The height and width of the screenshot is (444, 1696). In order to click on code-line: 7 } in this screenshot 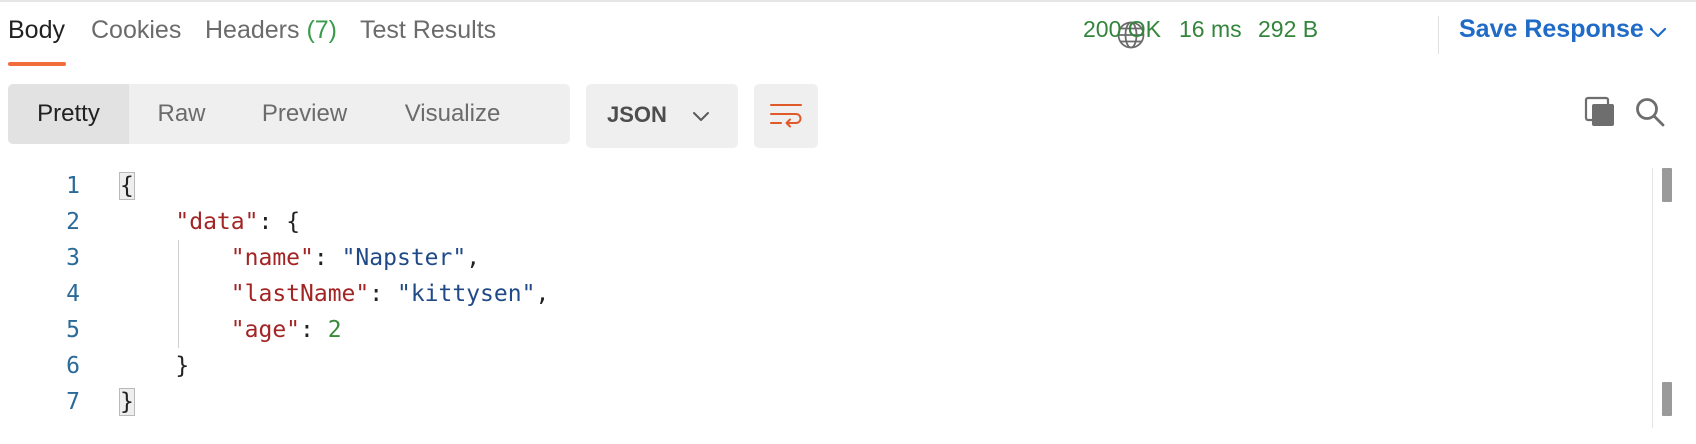, I will do `click(800, 402)`.